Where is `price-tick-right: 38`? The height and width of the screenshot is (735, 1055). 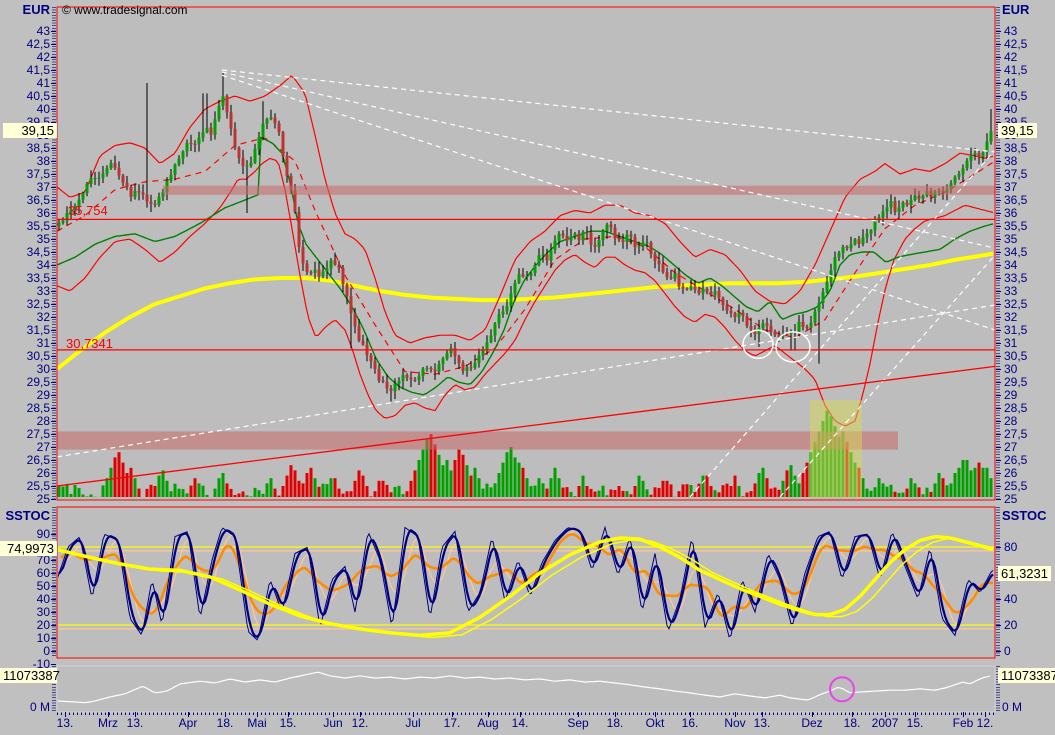 price-tick-right: 38 is located at coordinates (1011, 161).